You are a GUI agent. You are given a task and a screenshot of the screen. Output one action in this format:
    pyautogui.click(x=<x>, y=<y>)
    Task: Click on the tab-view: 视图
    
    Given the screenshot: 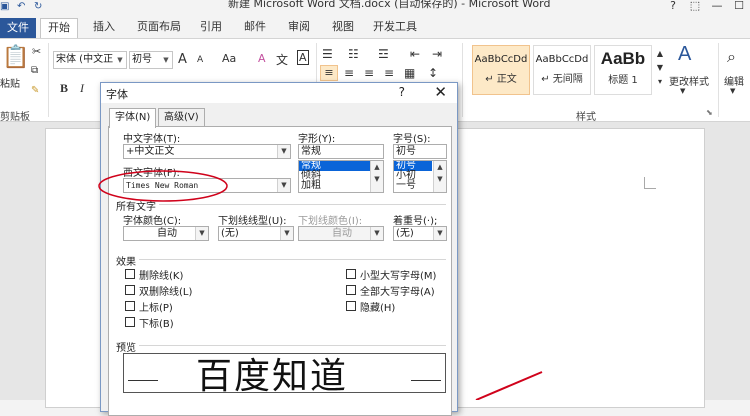 What is the action you would take?
    pyautogui.click(x=343, y=28)
    